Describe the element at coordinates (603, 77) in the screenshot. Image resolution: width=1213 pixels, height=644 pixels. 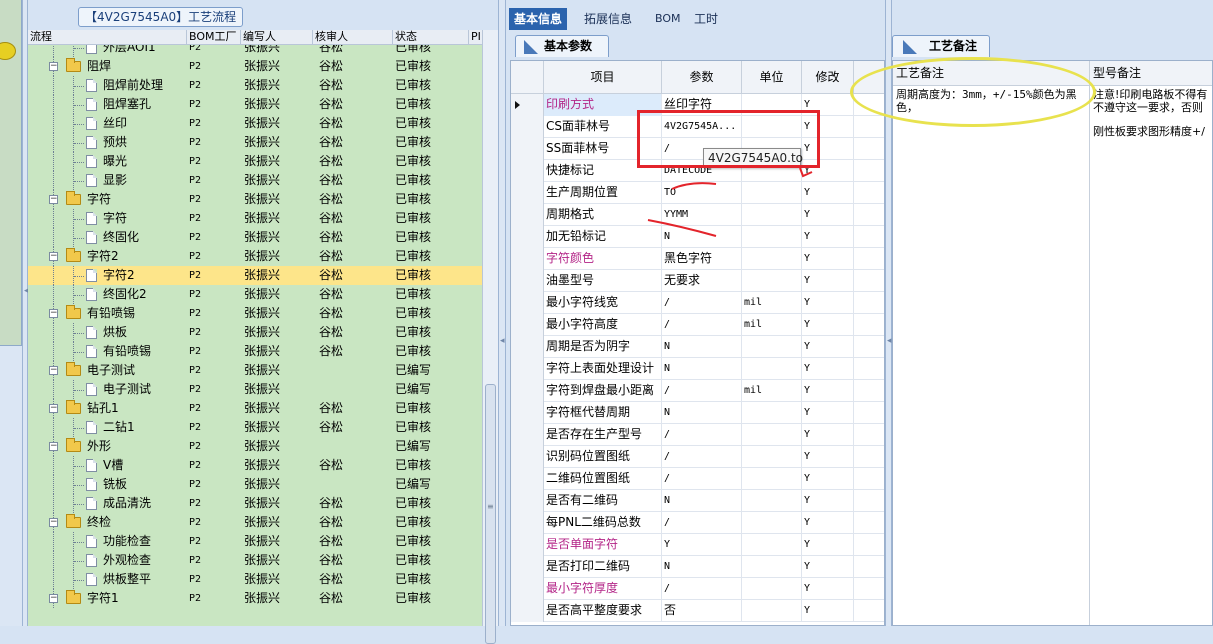
I see `grid-header-item: 项目` at that location.